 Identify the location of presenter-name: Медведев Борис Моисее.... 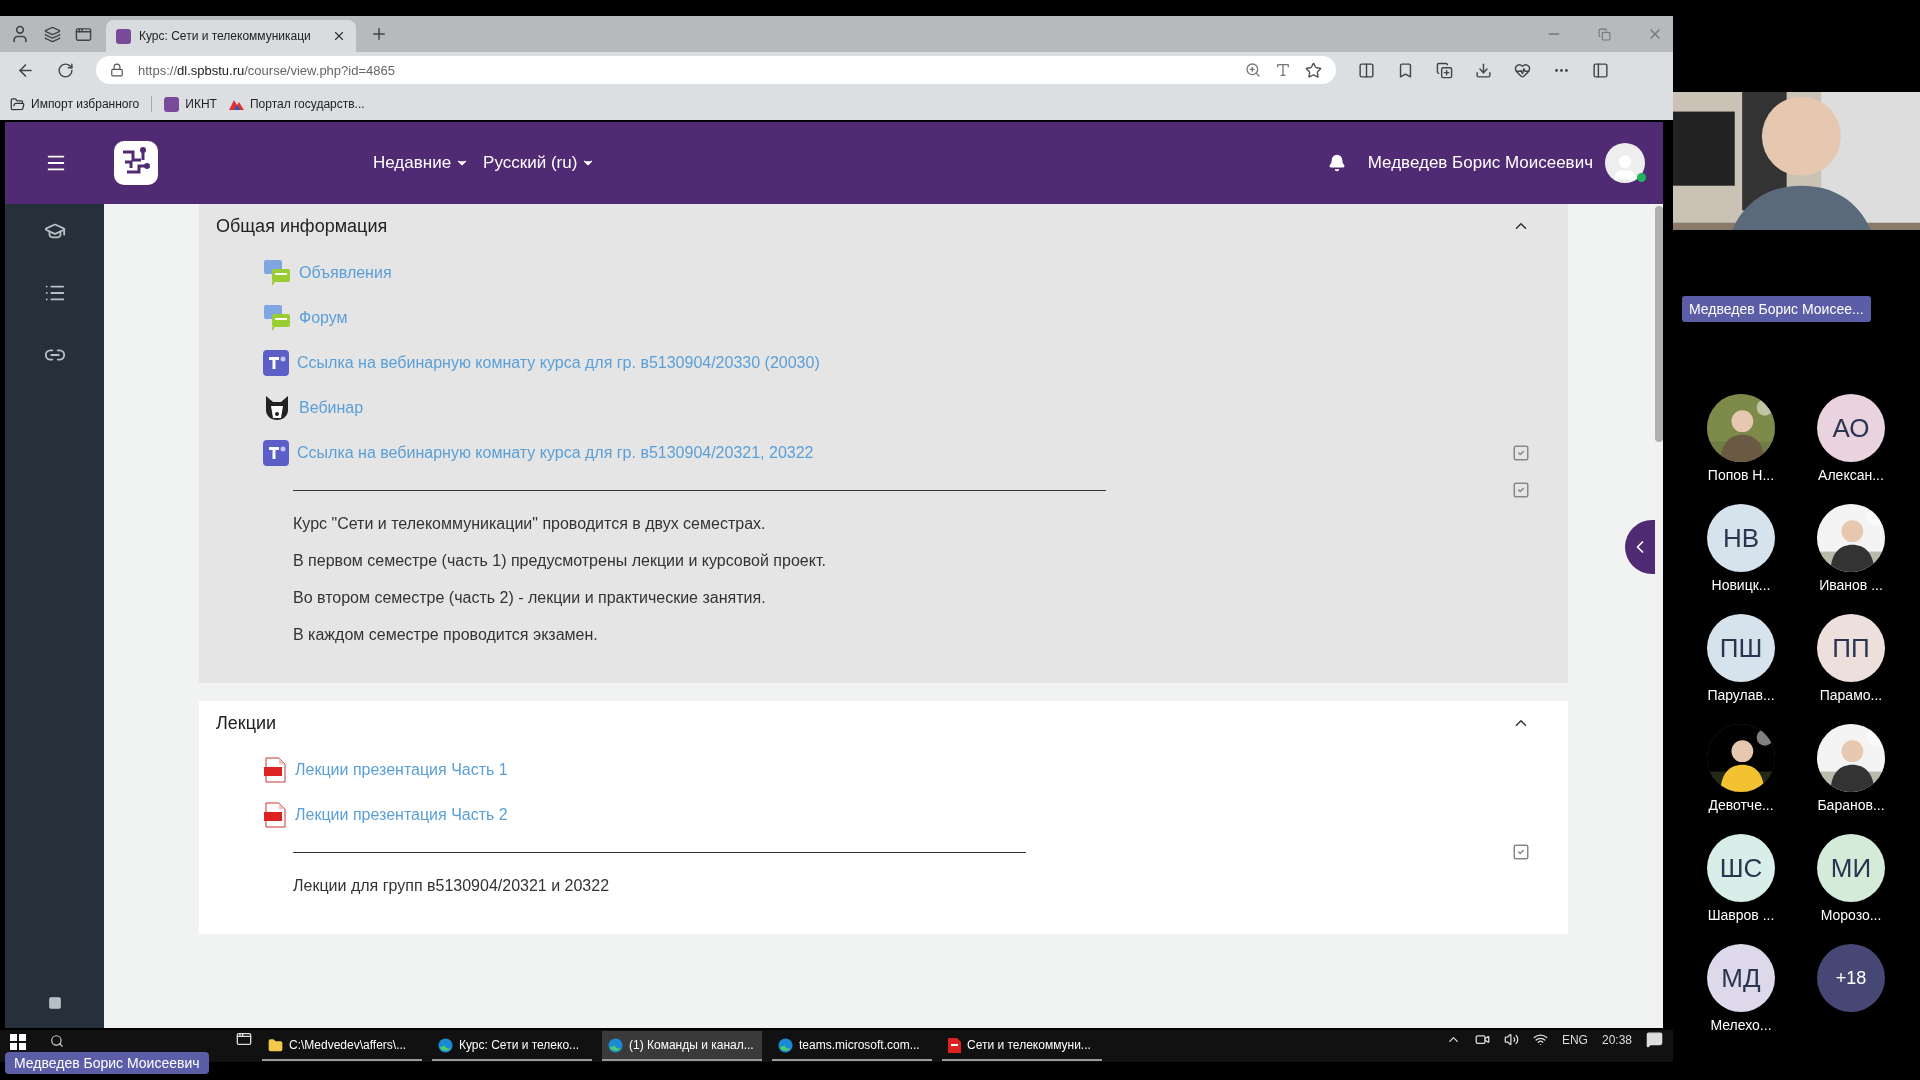
(1776, 309).